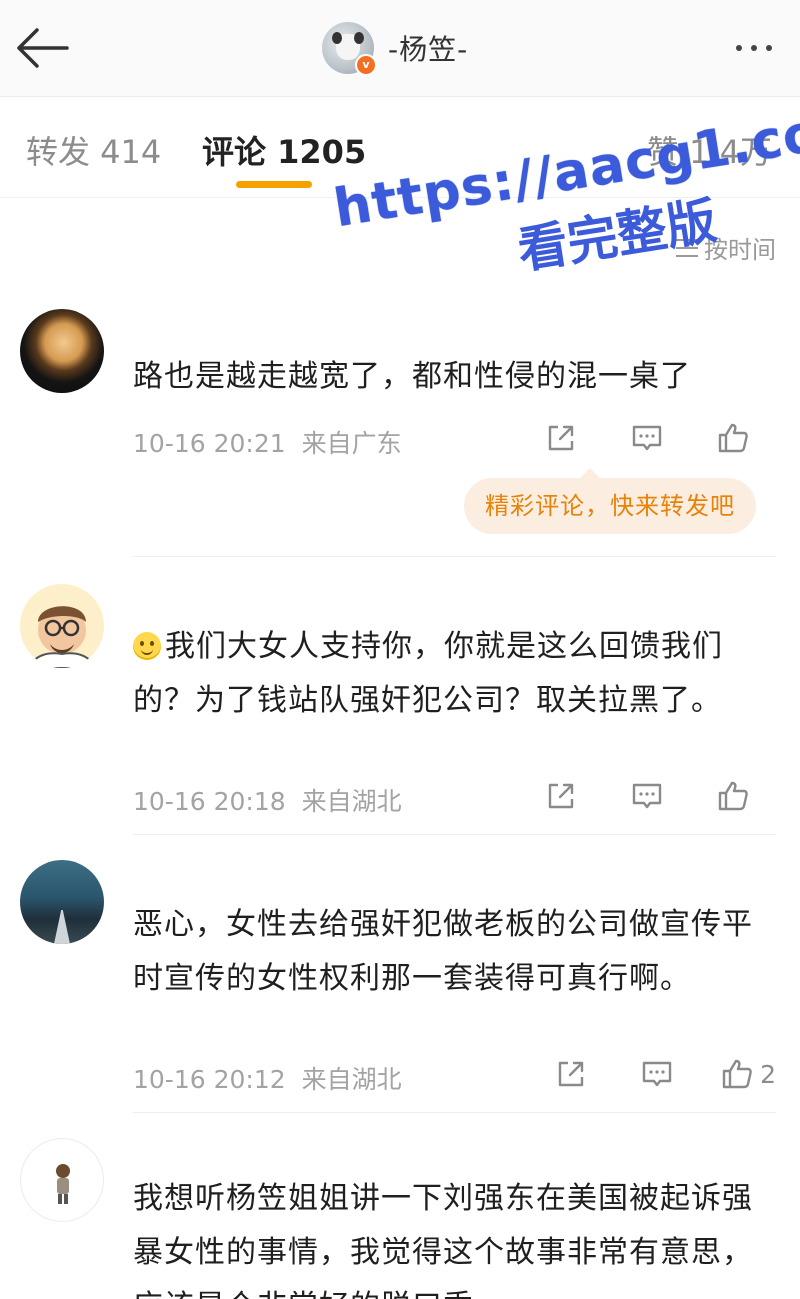 The image size is (800, 1299). I want to click on comment-time: 10-16 20:21, so click(209, 443).